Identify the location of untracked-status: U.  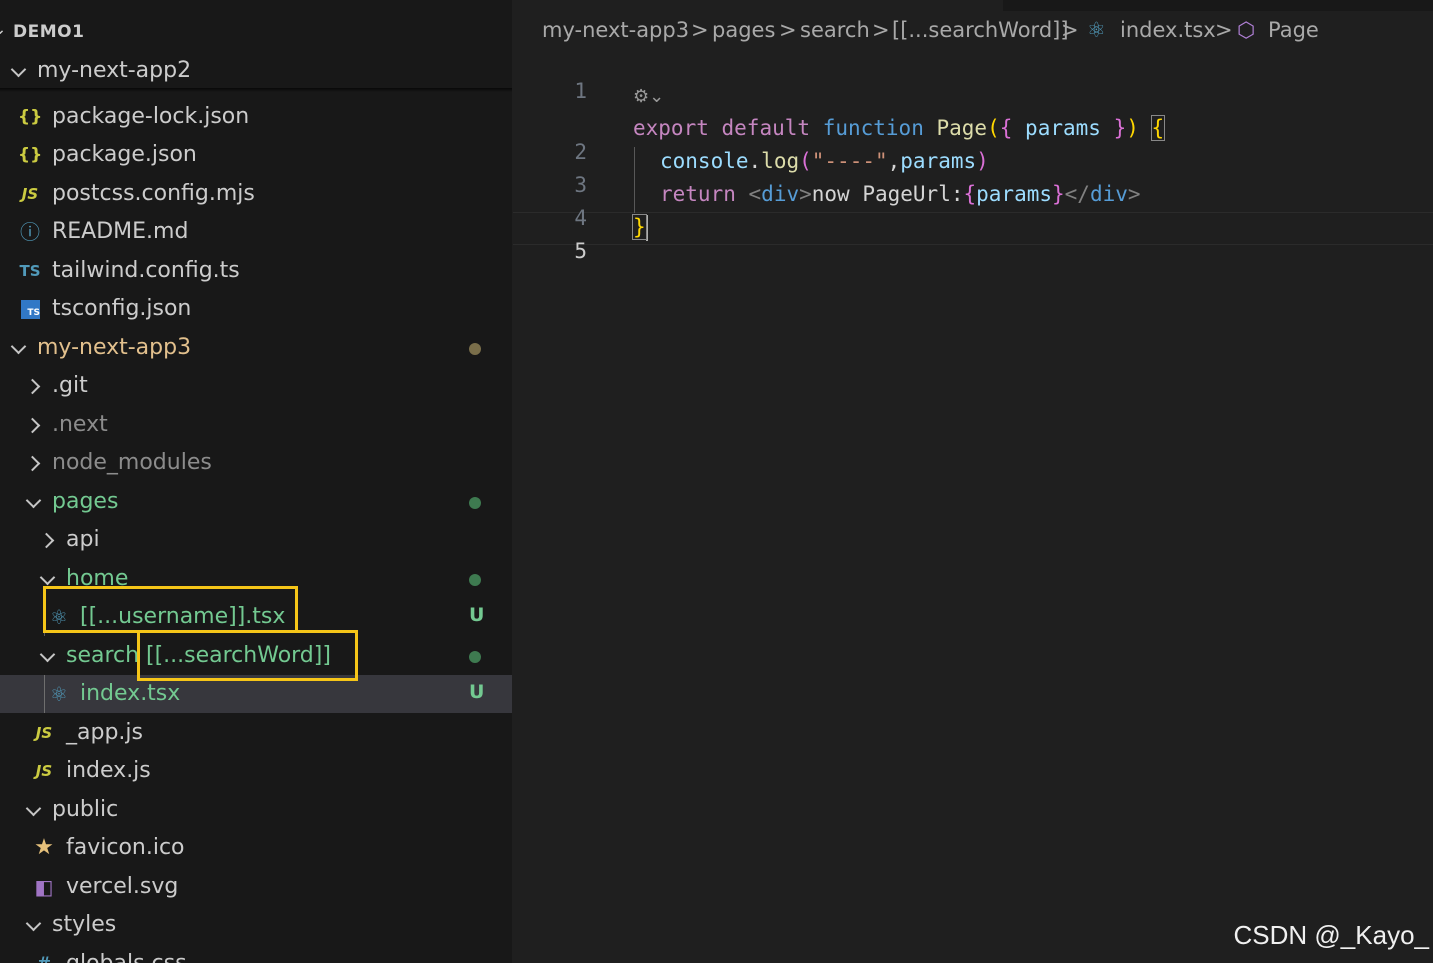
(477, 692).